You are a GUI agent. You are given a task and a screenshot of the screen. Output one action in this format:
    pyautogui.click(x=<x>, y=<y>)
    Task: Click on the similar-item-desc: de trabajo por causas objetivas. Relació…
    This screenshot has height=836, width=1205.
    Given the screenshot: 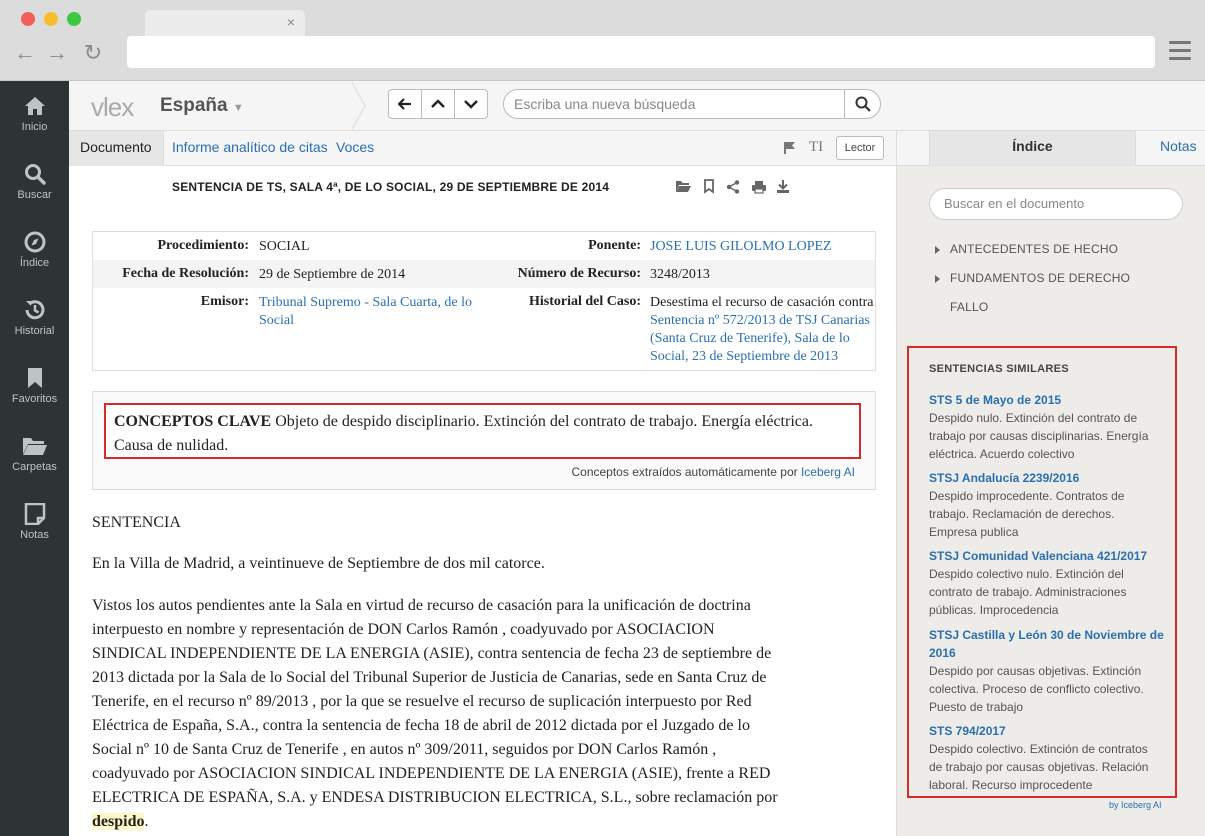 What is the action you would take?
    pyautogui.click(x=1039, y=767)
    